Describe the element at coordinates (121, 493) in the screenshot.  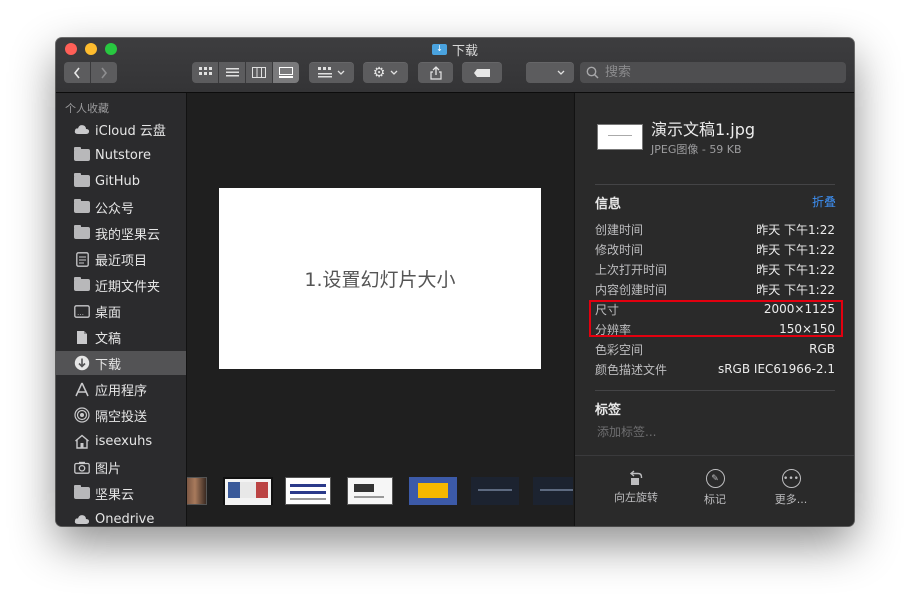
I see `sidebar-item-jianguoyun: 坚果云` at that location.